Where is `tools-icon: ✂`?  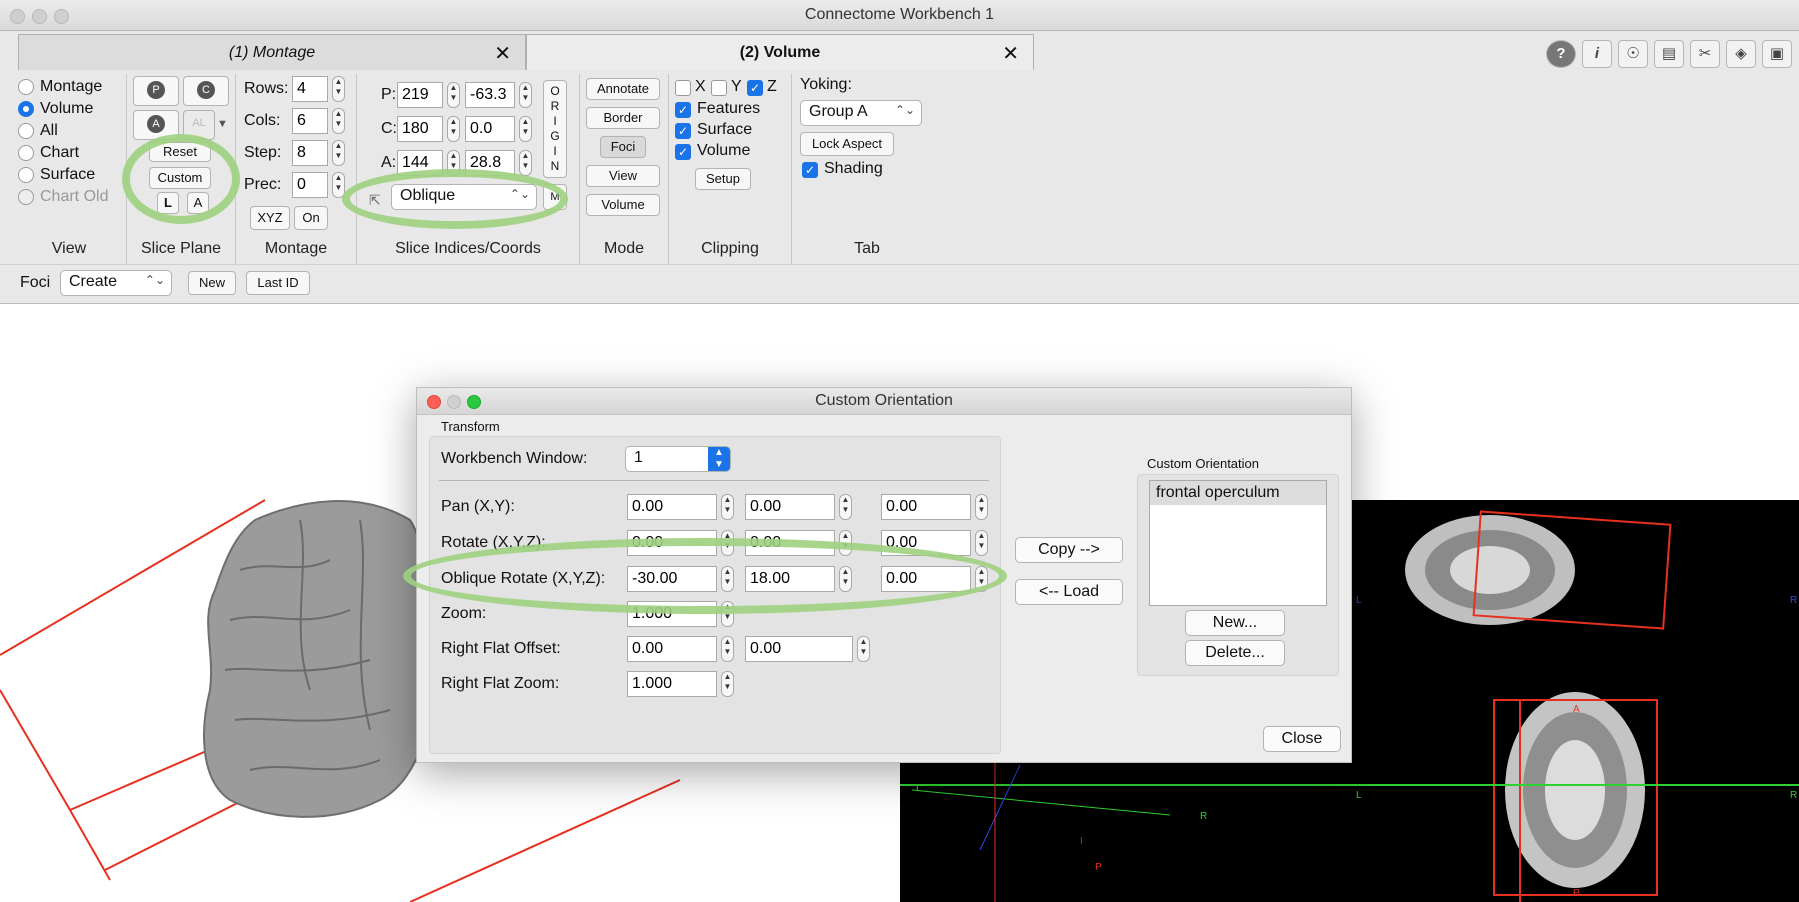
tools-icon: ✂ is located at coordinates (1705, 54).